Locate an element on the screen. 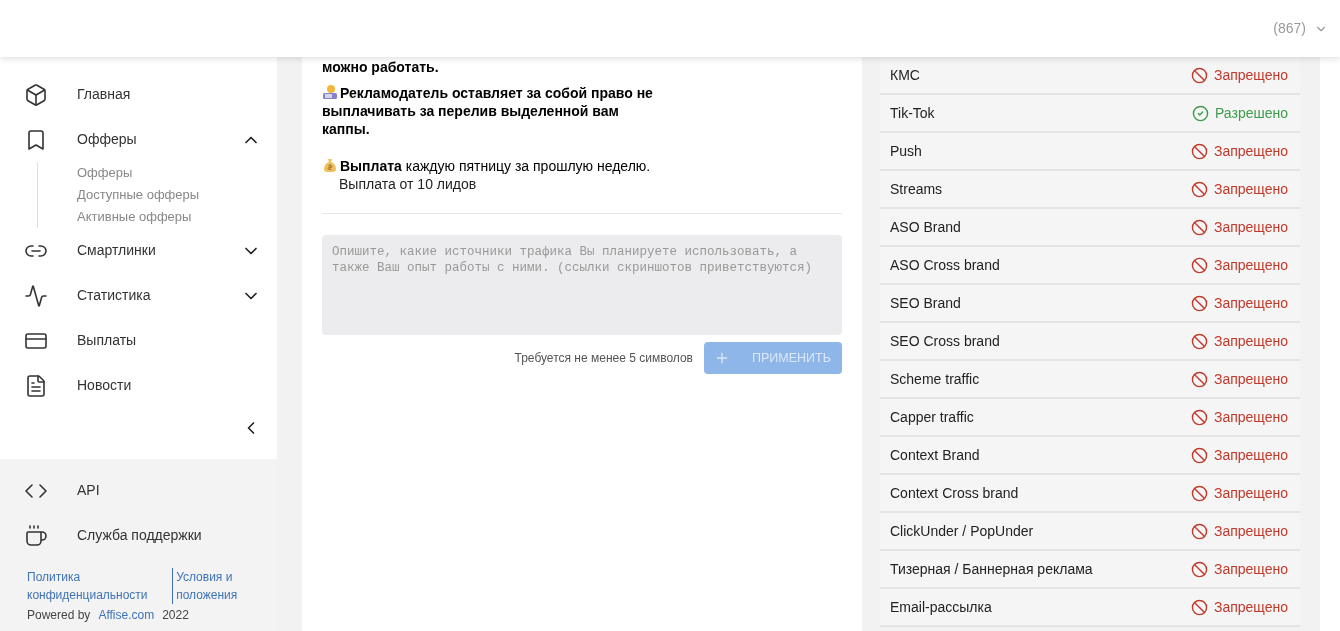 The image size is (1340, 631). nav-item: Статистика is located at coordinates (142, 295).